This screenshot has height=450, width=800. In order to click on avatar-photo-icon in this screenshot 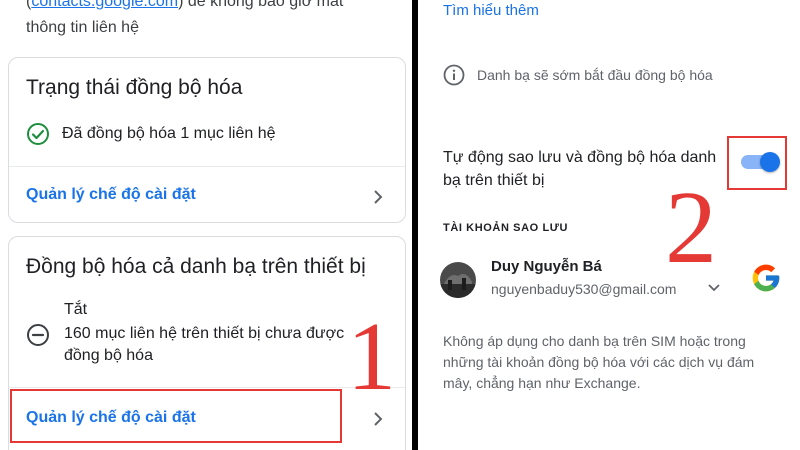, I will do `click(458, 280)`.